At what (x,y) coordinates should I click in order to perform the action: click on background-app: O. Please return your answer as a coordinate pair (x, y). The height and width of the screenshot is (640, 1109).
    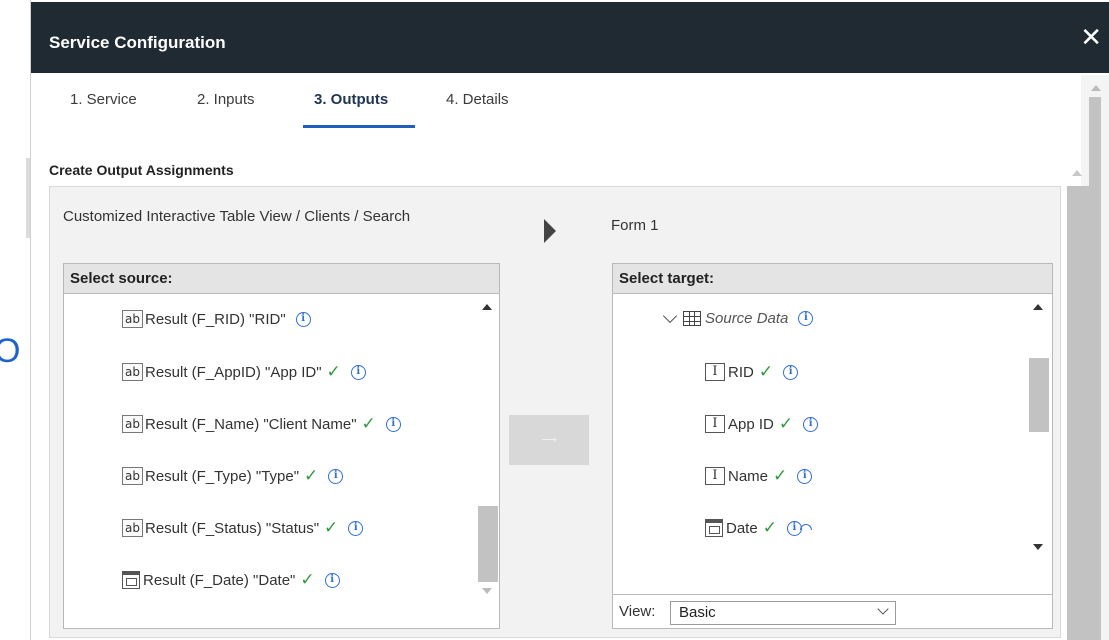
    Looking at the image, I should click on (15, 320).